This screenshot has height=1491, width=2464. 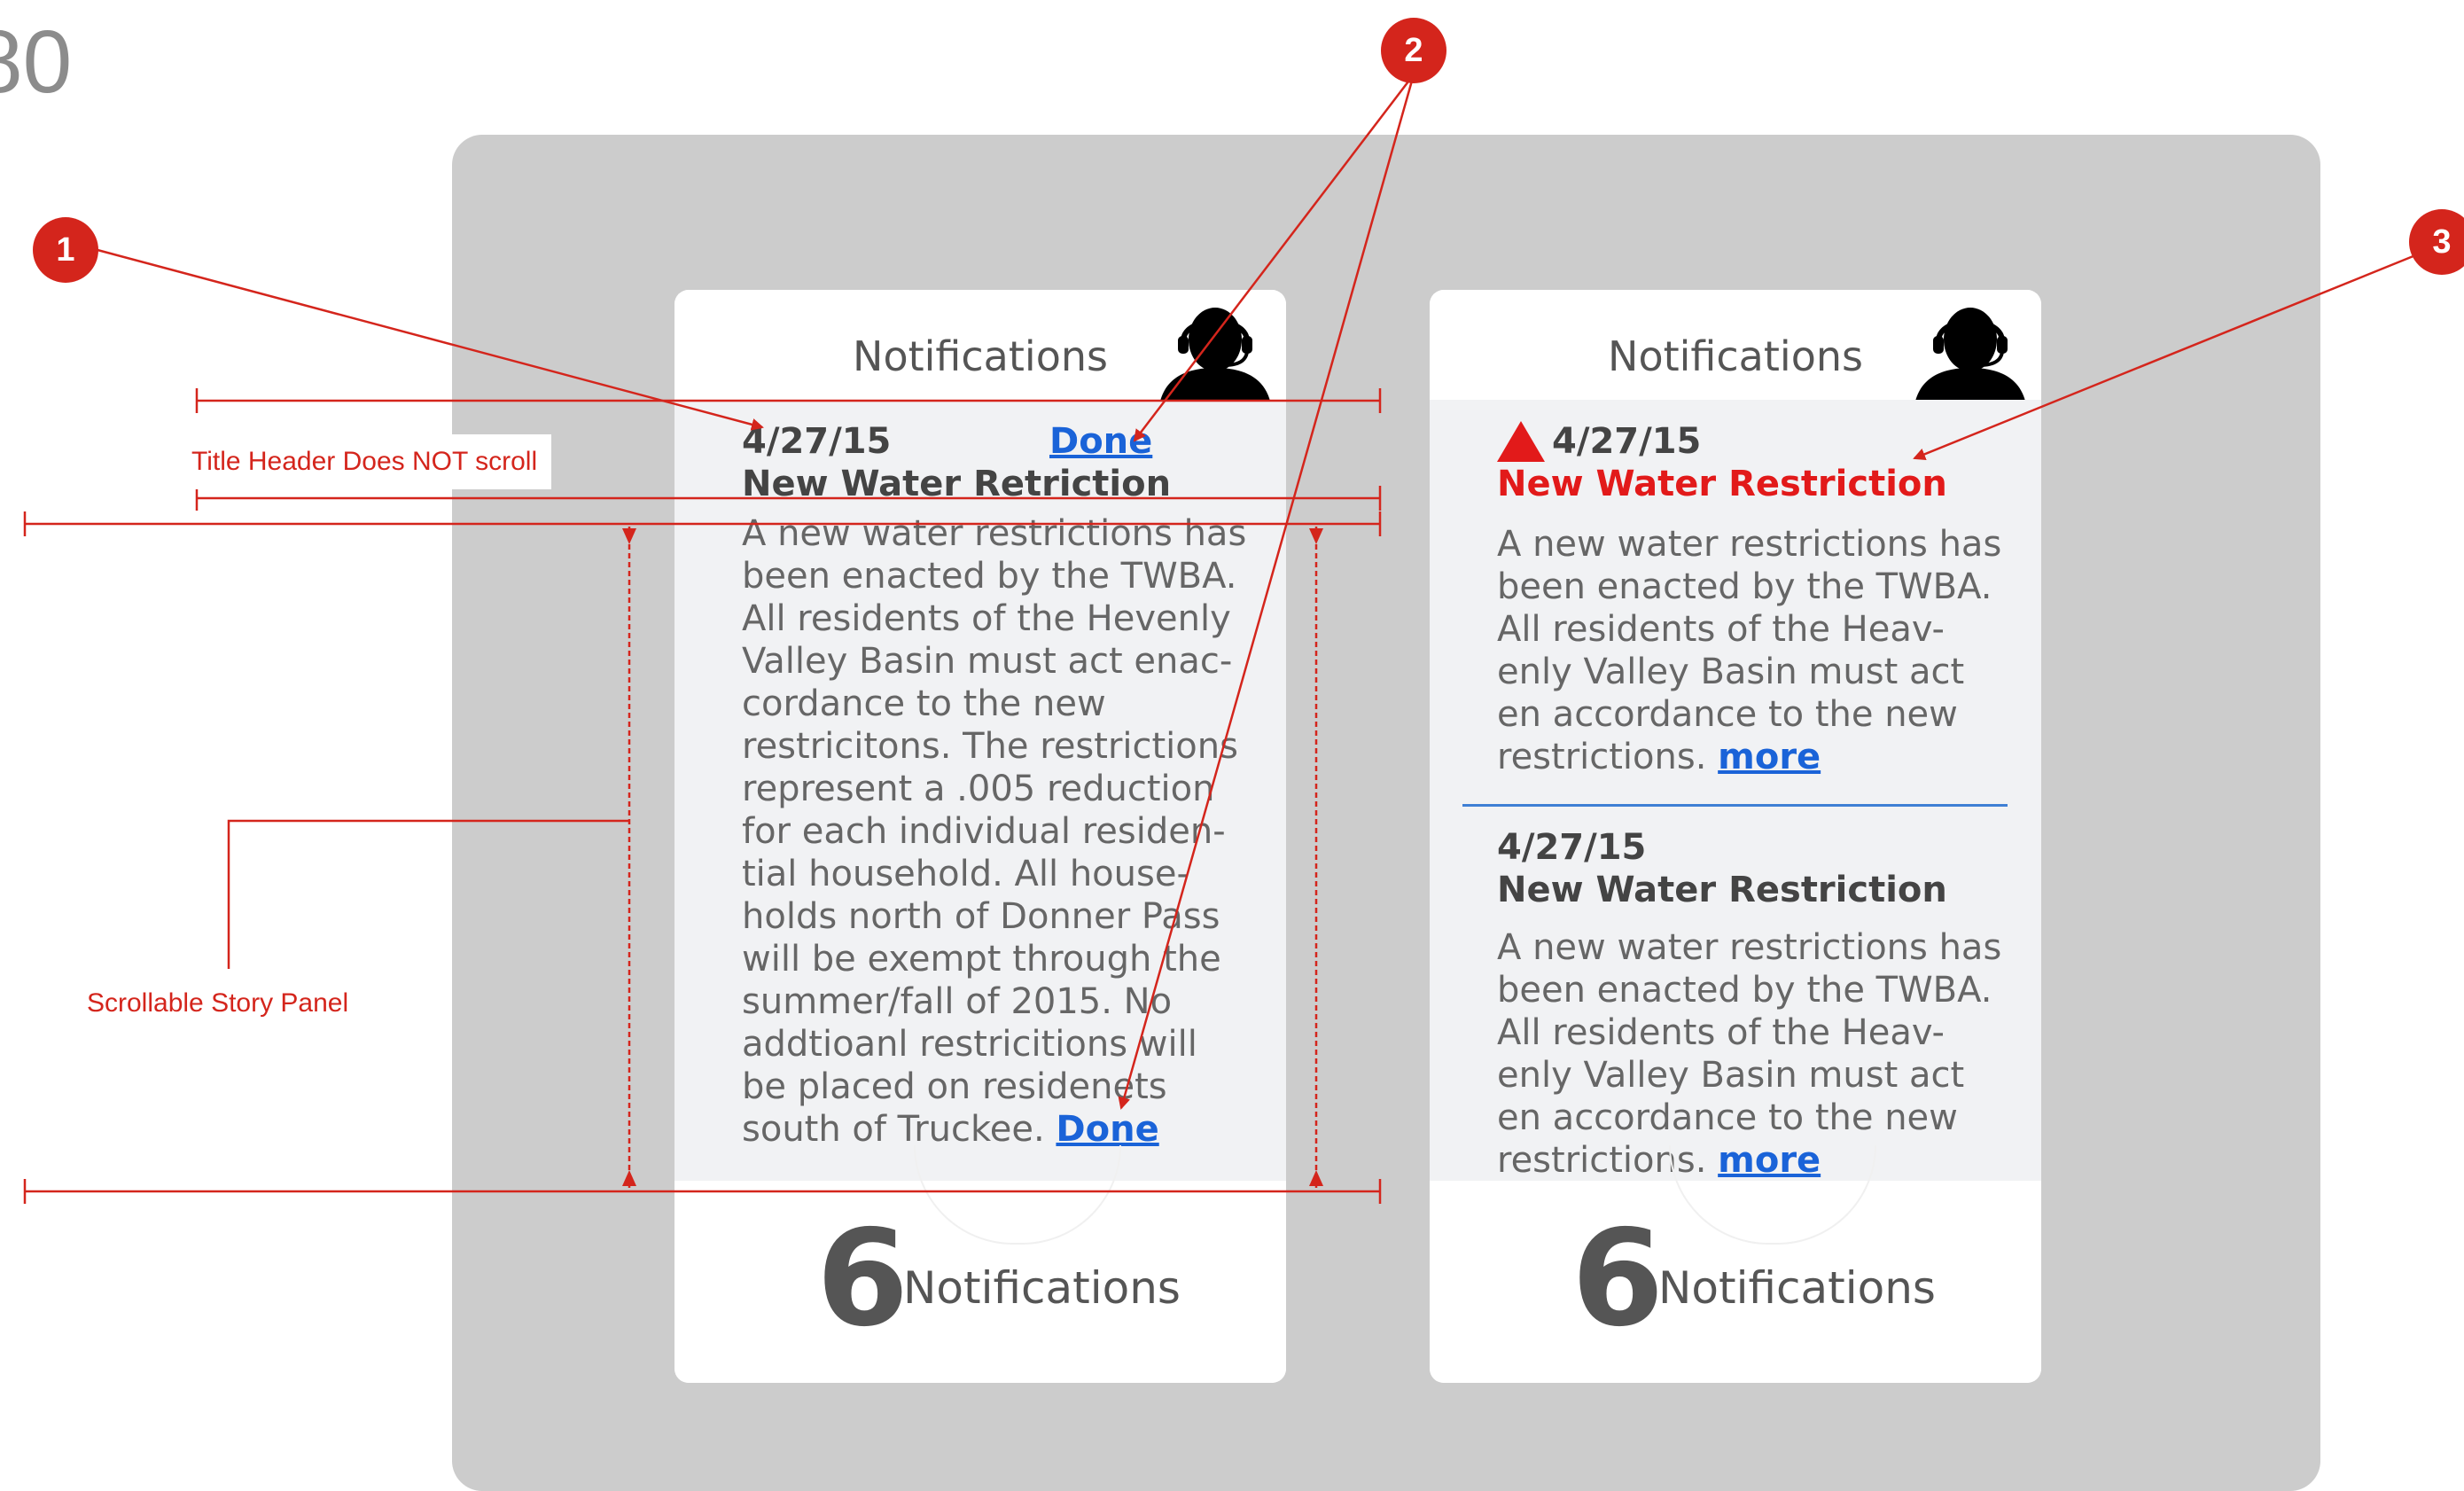 What do you see at coordinates (893, 1129) in the screenshot?
I see `body-line: south of Truckee.` at bounding box center [893, 1129].